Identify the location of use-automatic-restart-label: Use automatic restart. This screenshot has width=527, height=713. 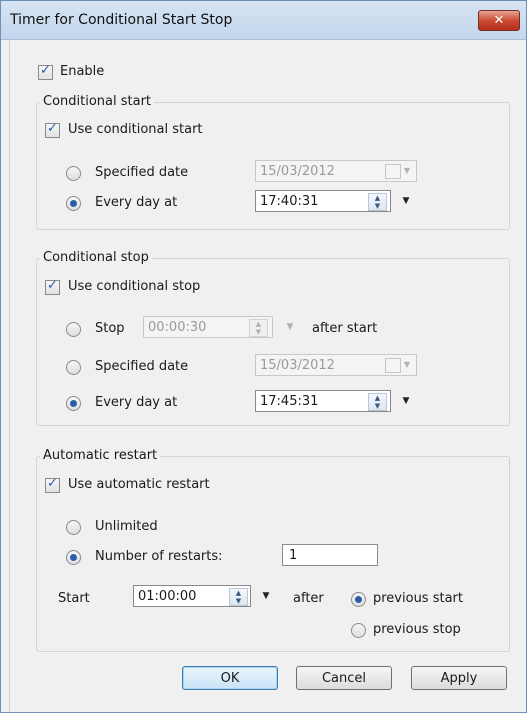
(139, 484).